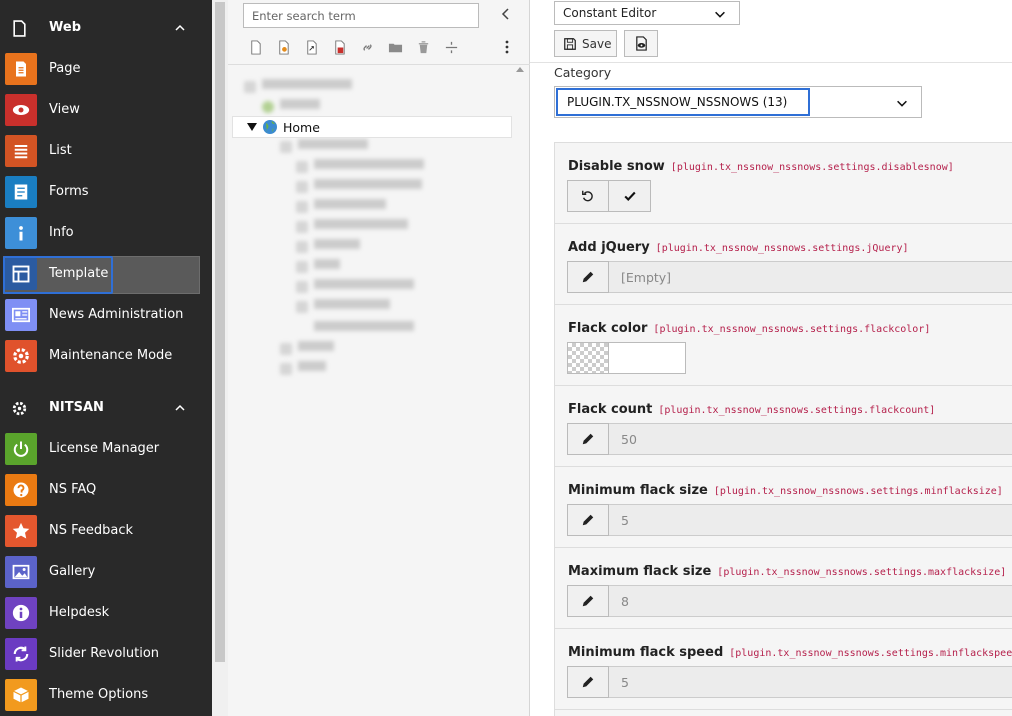 This screenshot has width=1012, height=716. Describe the element at coordinates (60, 150) in the screenshot. I see `module-label: List` at that location.